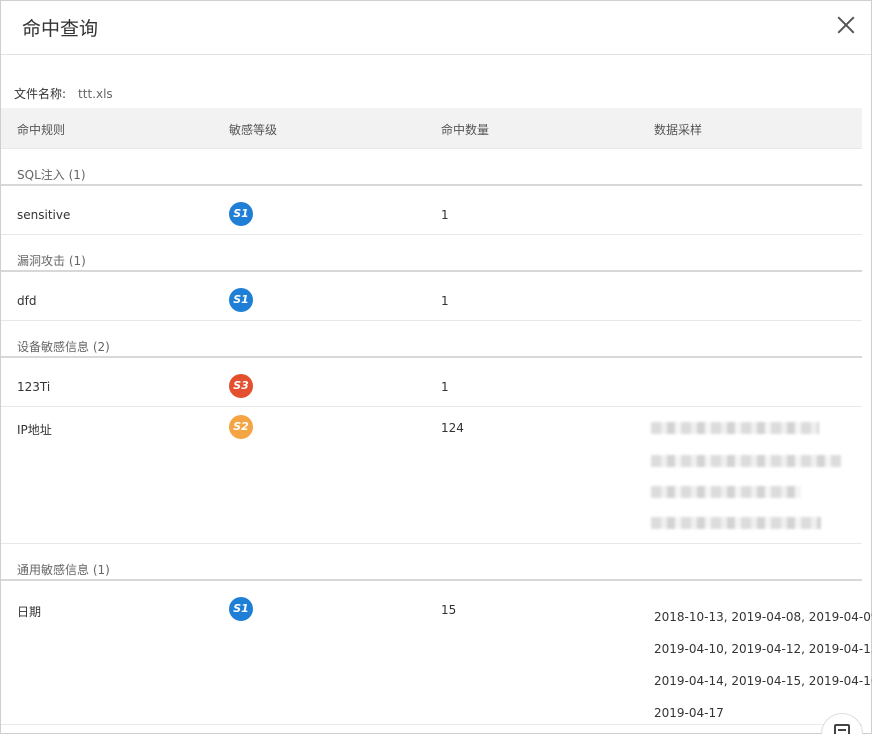  What do you see at coordinates (678, 130) in the screenshot?
I see `header-sample: 数据采样` at bounding box center [678, 130].